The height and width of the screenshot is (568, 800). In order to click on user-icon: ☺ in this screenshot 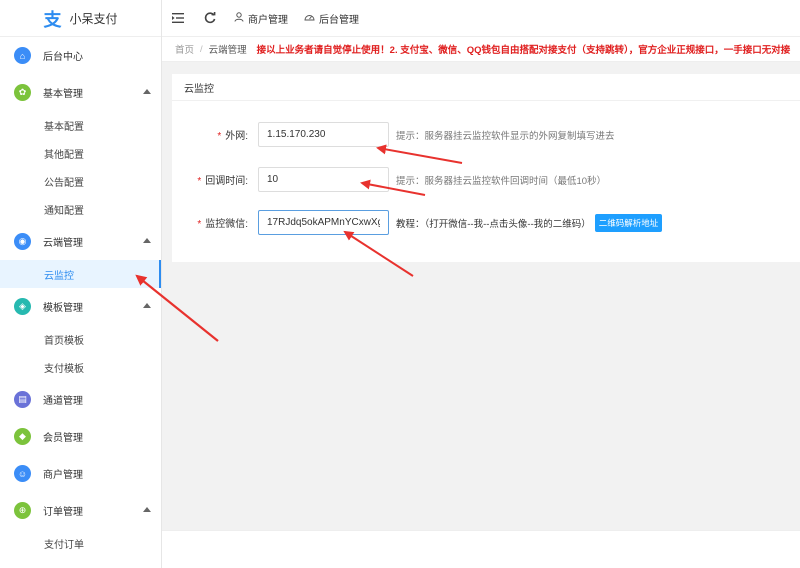, I will do `click(22, 473)`.